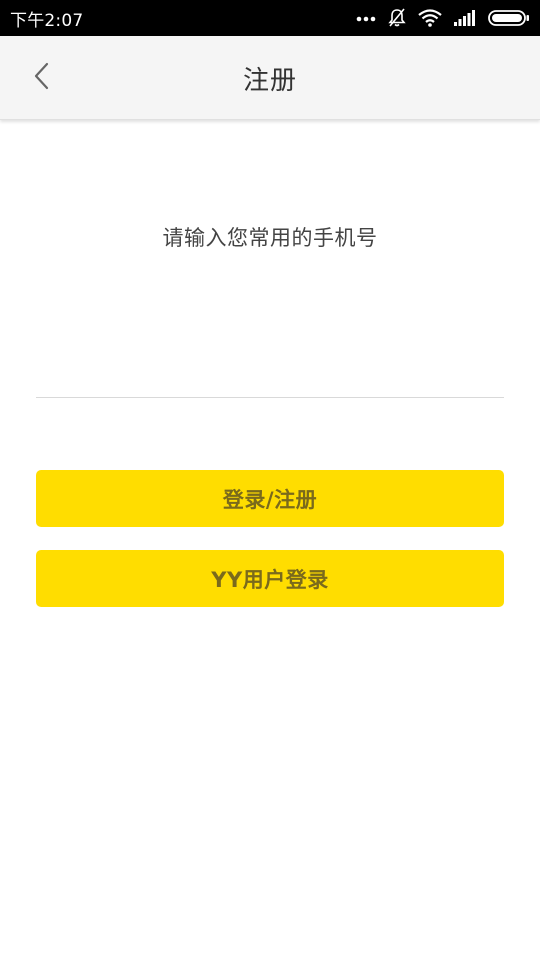  Describe the element at coordinates (270, 238) in the screenshot. I see `phone-prompt: 请输入您常用的手机号` at that location.